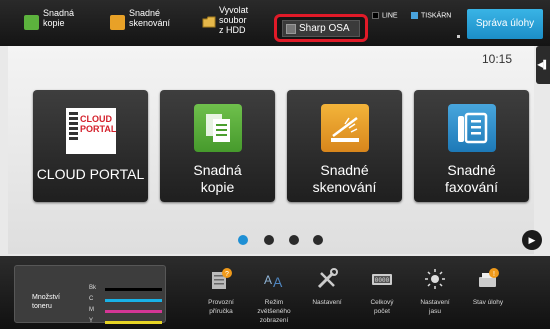  Describe the element at coordinates (209, 22) in the screenshot. I see `folder-icon` at that location.